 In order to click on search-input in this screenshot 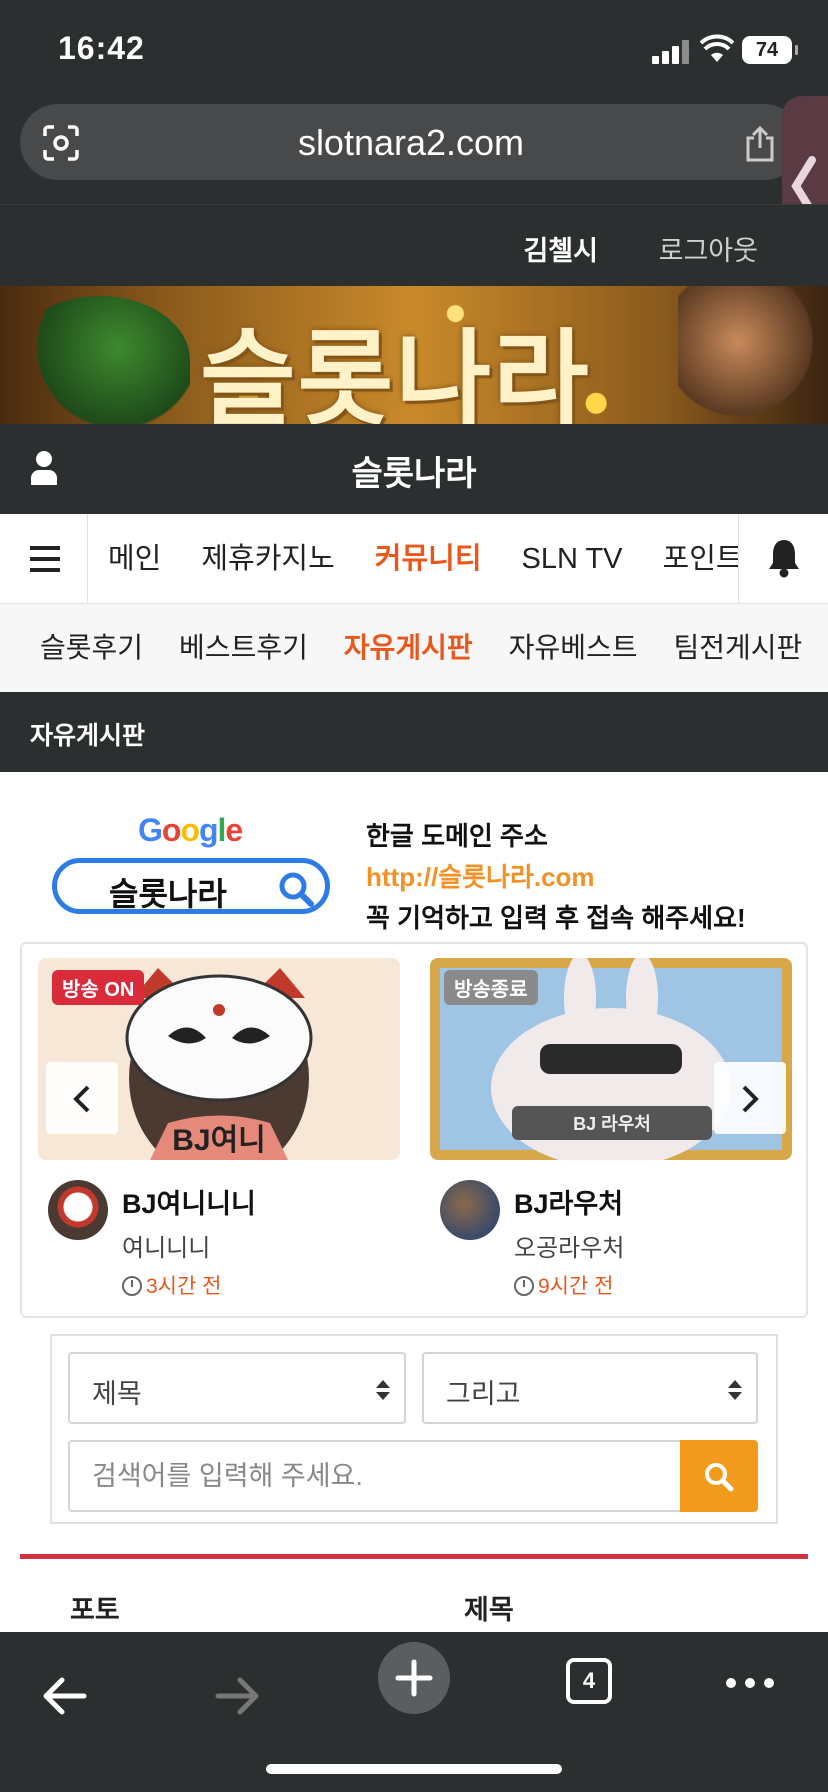, I will do `click(374, 1476)`.